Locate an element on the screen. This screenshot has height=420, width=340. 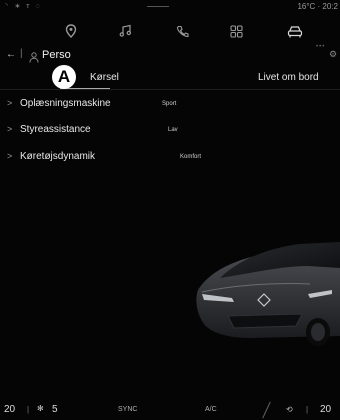
map-pin-icon is located at coordinates (71, 31).